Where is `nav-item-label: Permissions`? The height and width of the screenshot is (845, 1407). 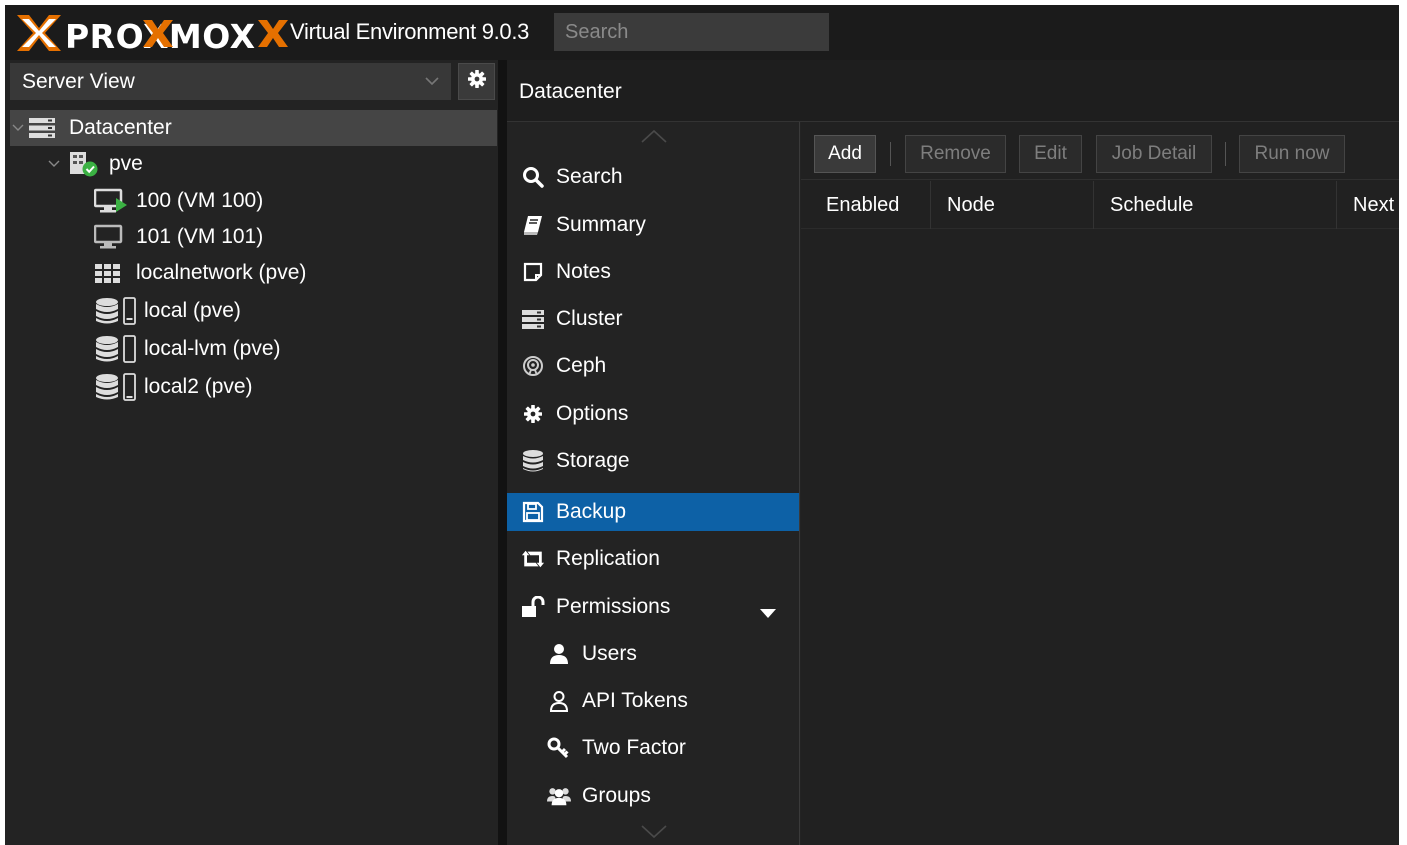 nav-item-label: Permissions is located at coordinates (613, 606).